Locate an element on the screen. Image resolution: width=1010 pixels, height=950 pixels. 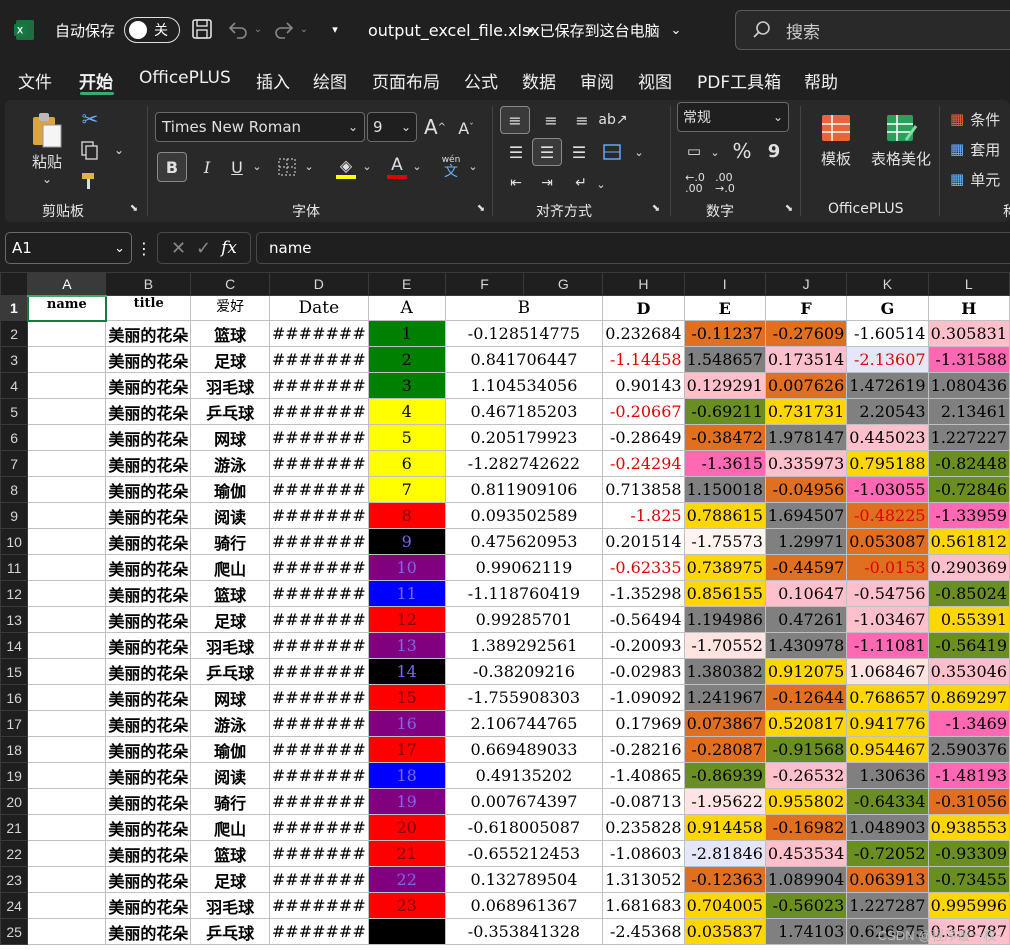
cell-g-value: -0.72052 is located at coordinates (887, 853).